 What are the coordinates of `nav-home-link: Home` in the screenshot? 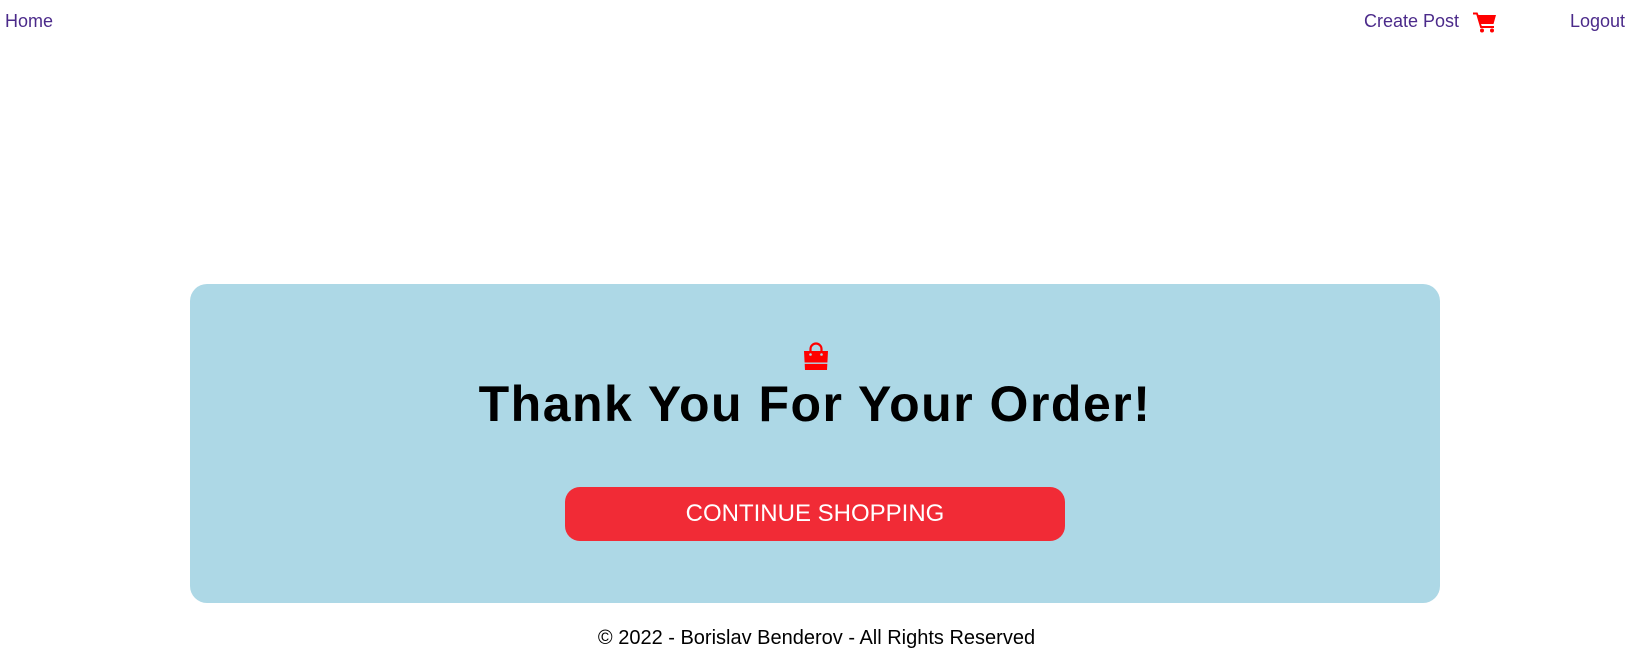 It's located at (29, 21).